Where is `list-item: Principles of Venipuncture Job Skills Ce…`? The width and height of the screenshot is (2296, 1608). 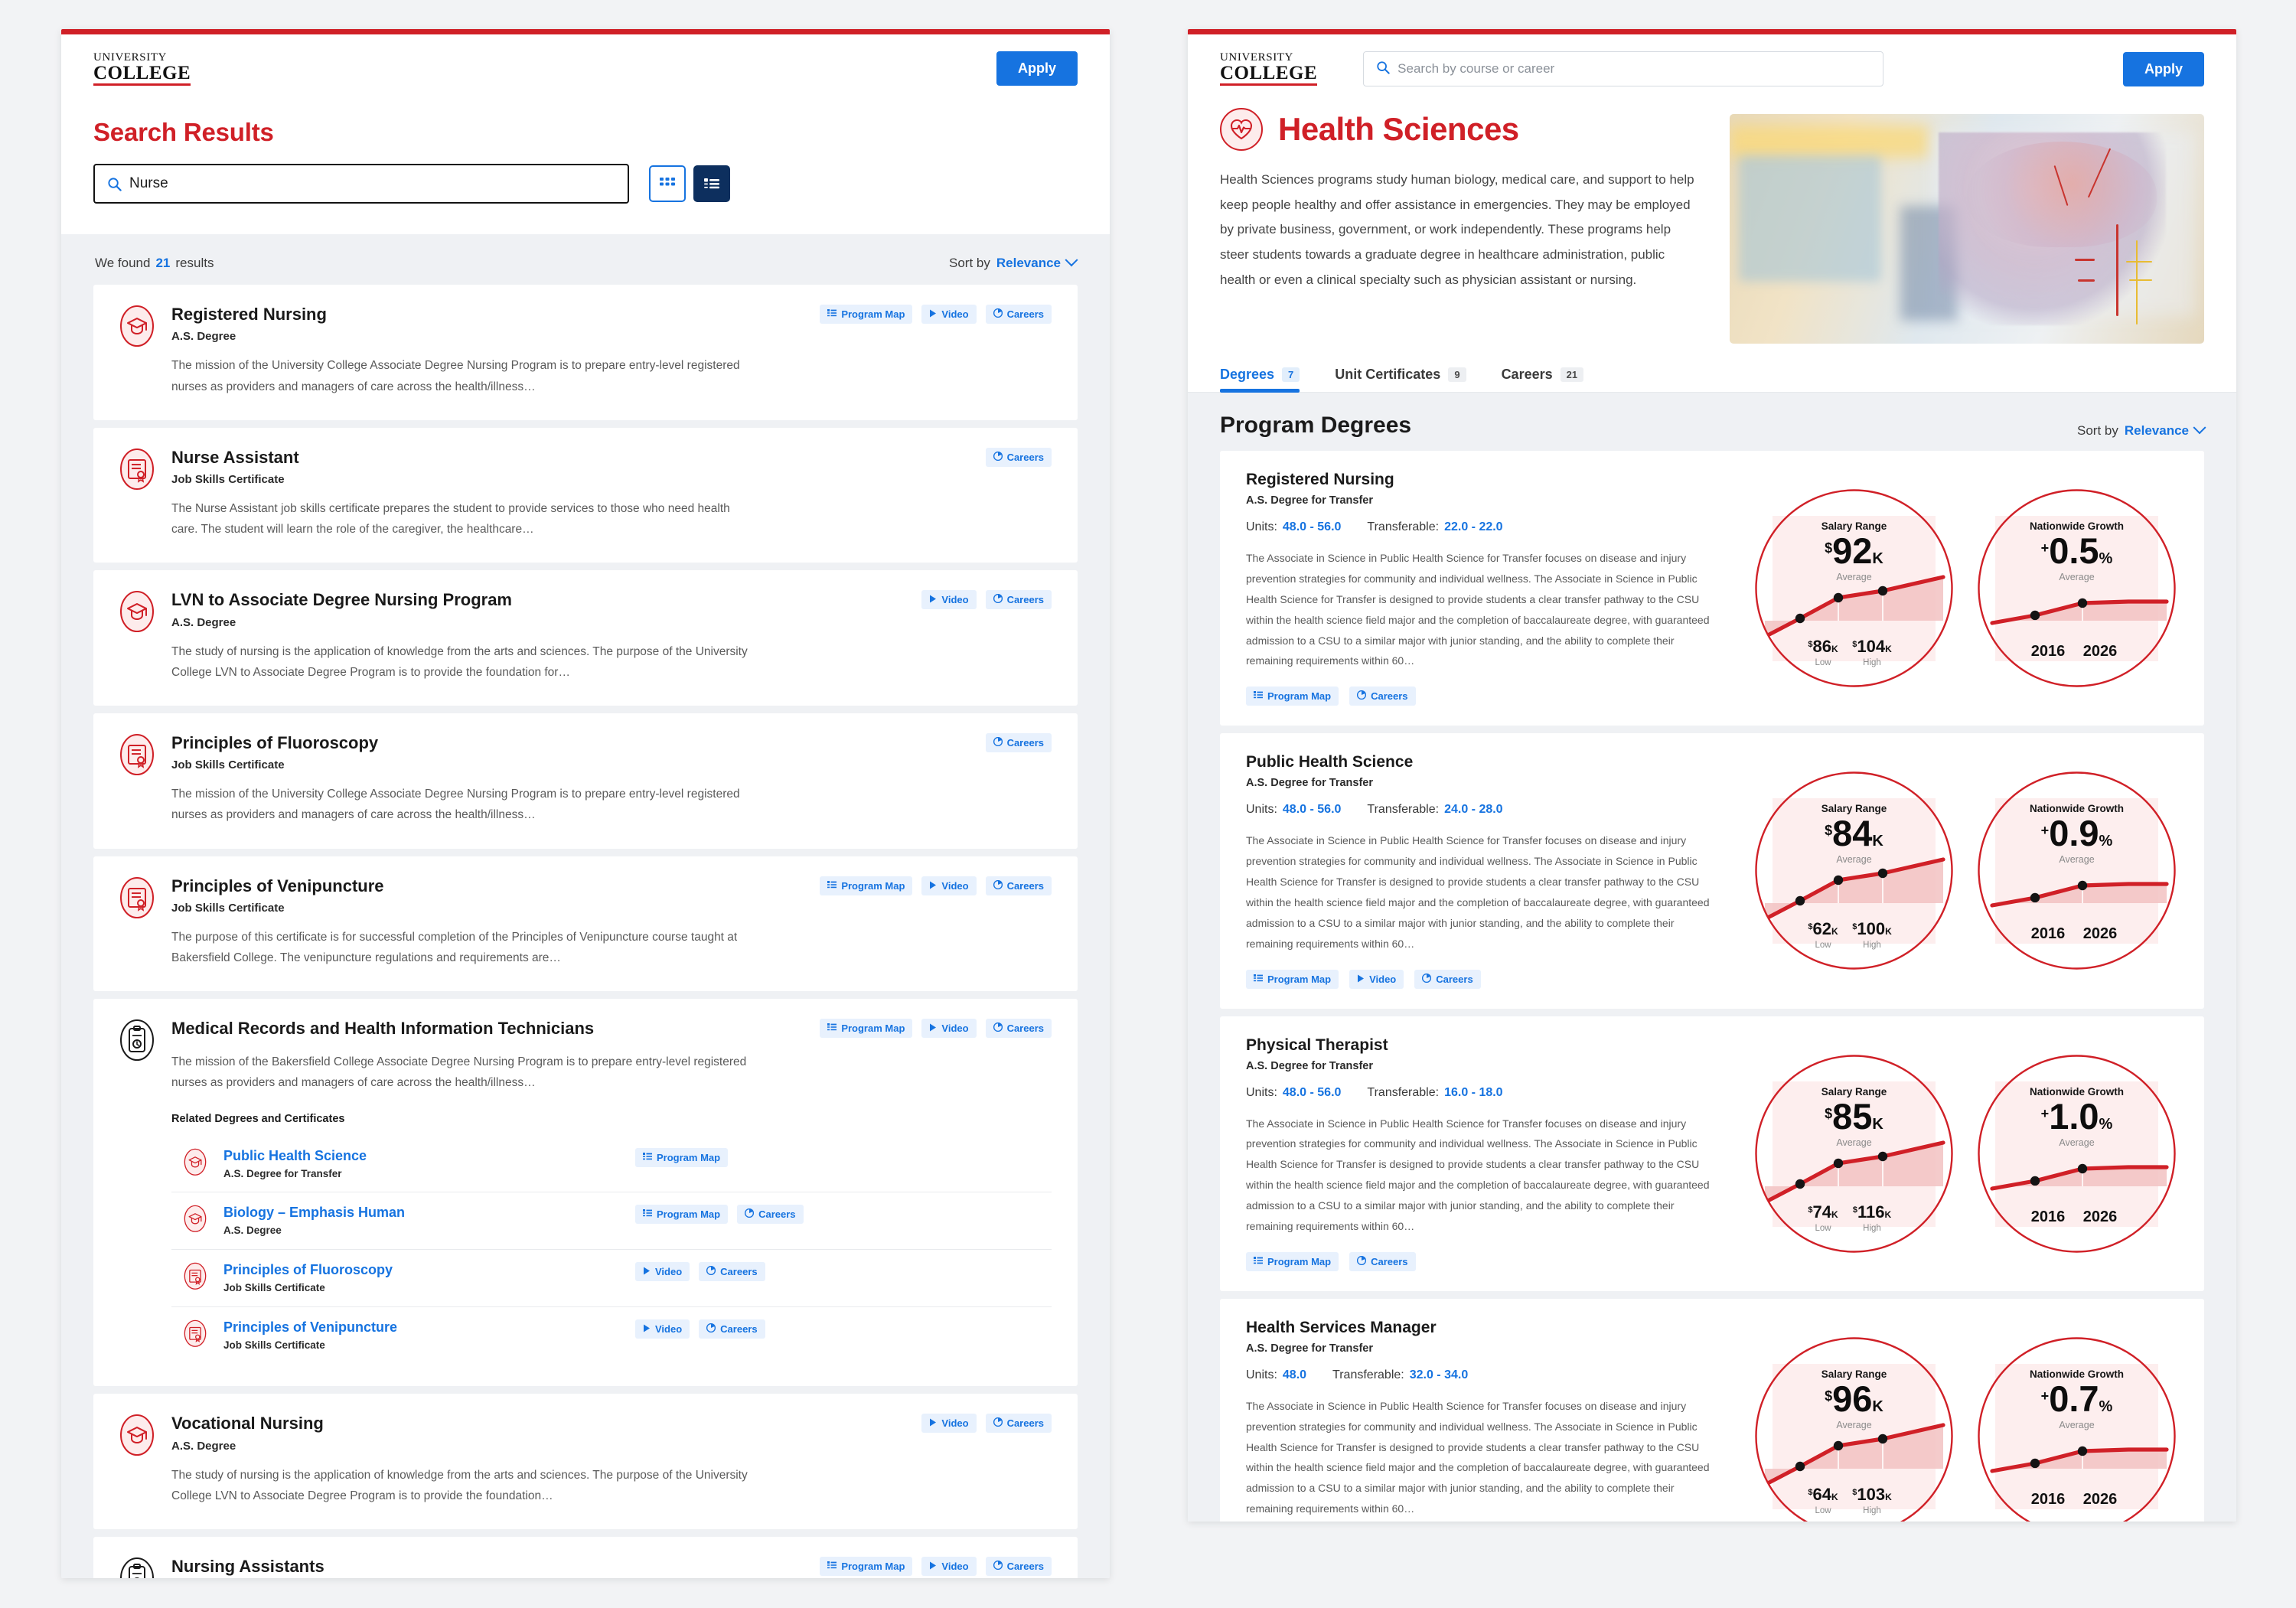
list-item: Principles of Venipuncture Job Skills Ce… is located at coordinates (611, 1335).